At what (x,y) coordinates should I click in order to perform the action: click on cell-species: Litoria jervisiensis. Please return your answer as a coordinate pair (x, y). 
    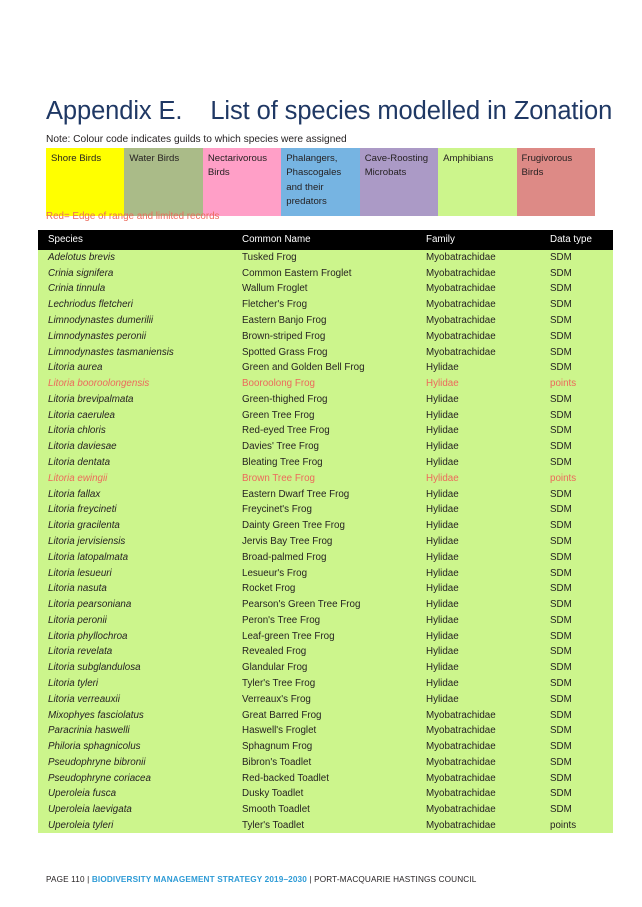
    Looking at the image, I should click on (139, 541).